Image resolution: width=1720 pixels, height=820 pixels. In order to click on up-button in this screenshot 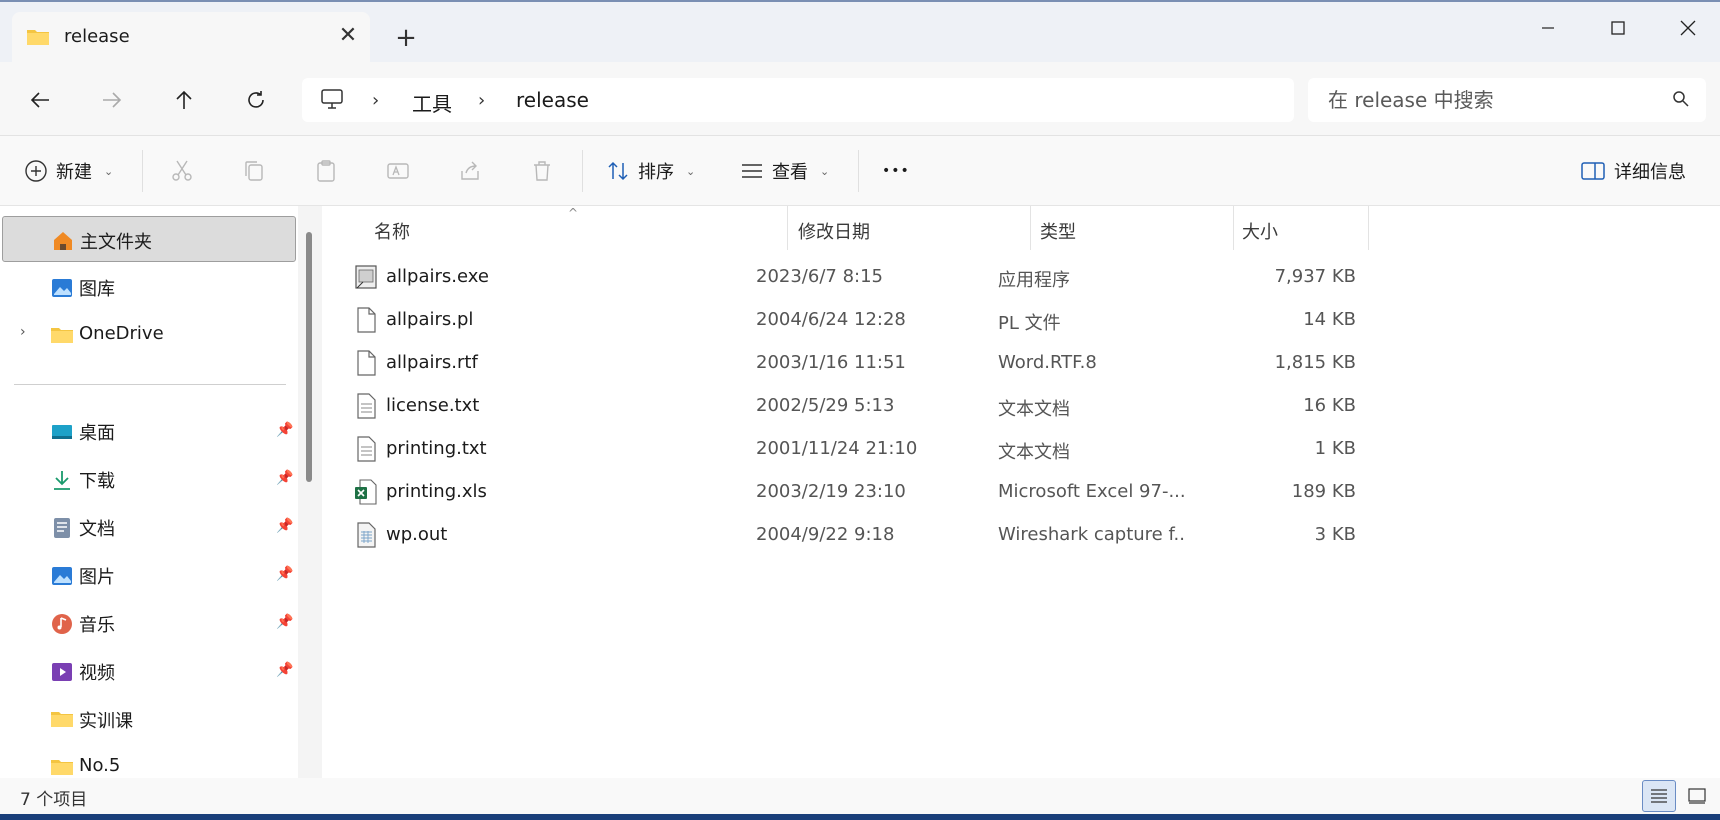, I will do `click(184, 100)`.